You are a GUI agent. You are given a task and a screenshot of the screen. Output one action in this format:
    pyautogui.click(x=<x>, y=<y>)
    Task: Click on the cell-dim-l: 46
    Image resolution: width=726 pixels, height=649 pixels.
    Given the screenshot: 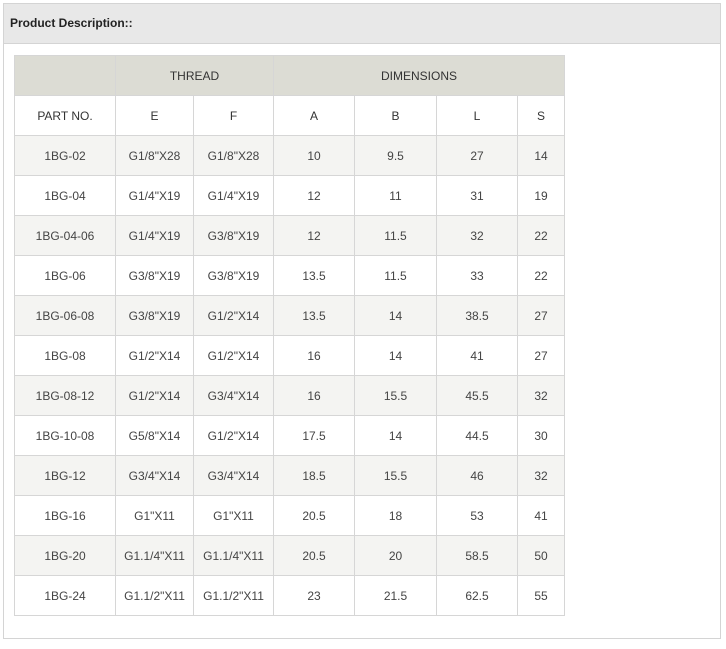 What is the action you would take?
    pyautogui.click(x=477, y=475)
    